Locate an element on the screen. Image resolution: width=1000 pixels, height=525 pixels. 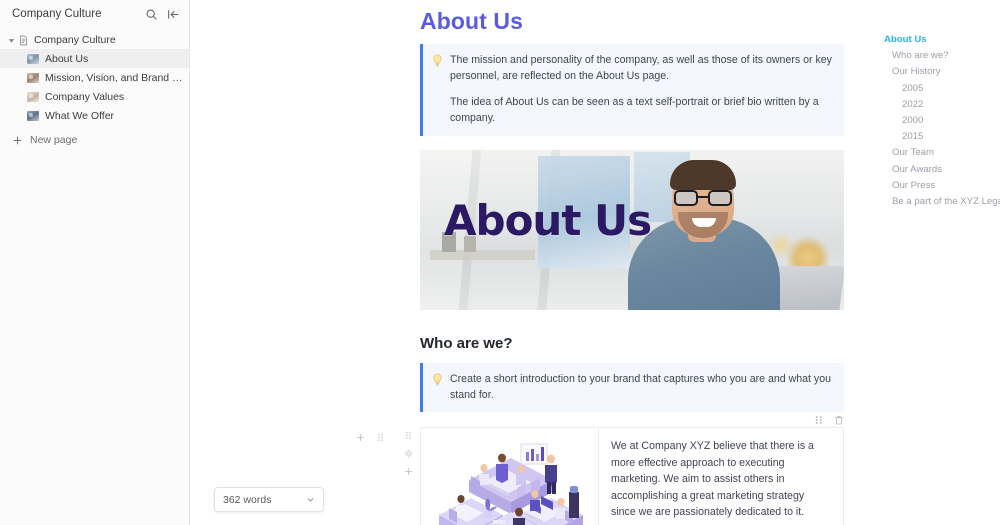
hero-person-glasses-left is located at coordinates (686, 198).